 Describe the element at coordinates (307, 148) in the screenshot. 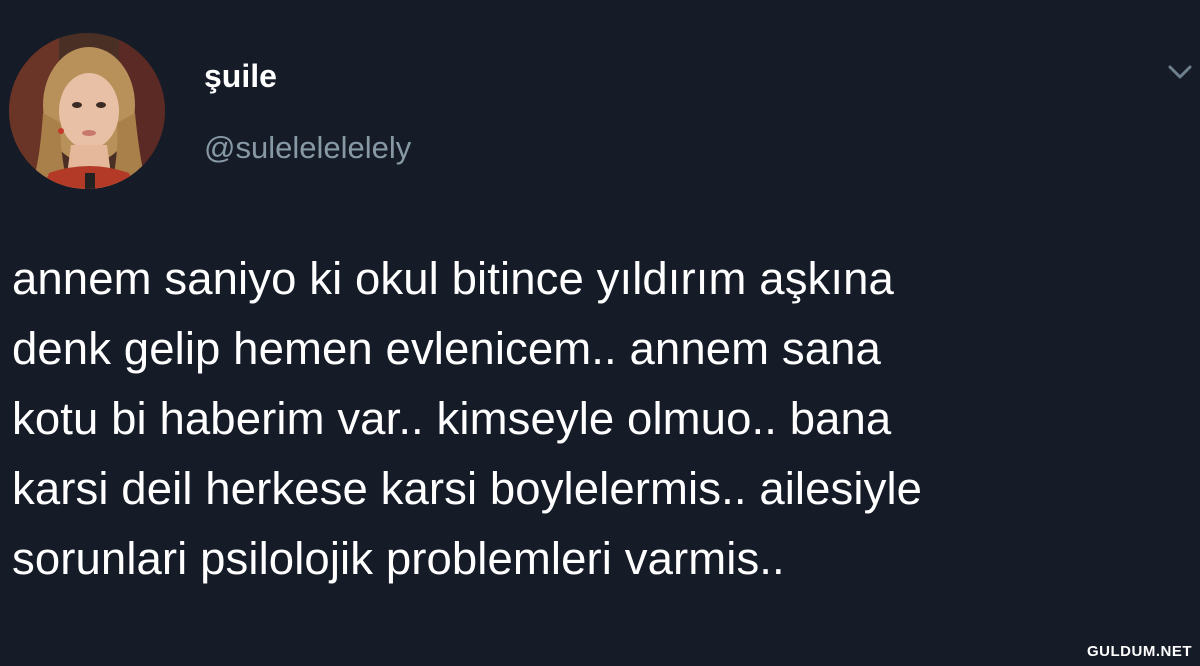

I see `user-handle: @sulelelelelely` at that location.